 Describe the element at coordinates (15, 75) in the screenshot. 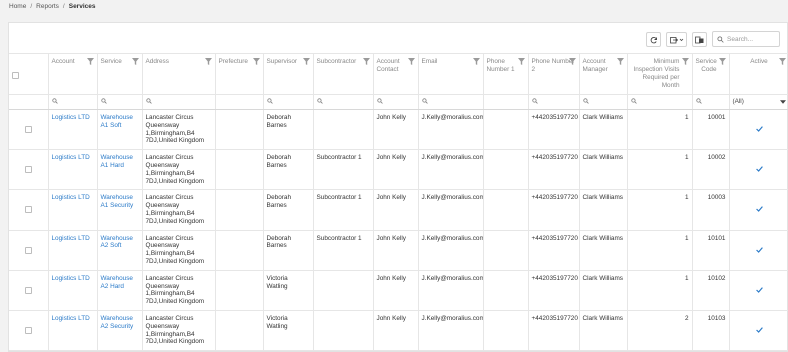

I see `select-all-checkbox` at that location.